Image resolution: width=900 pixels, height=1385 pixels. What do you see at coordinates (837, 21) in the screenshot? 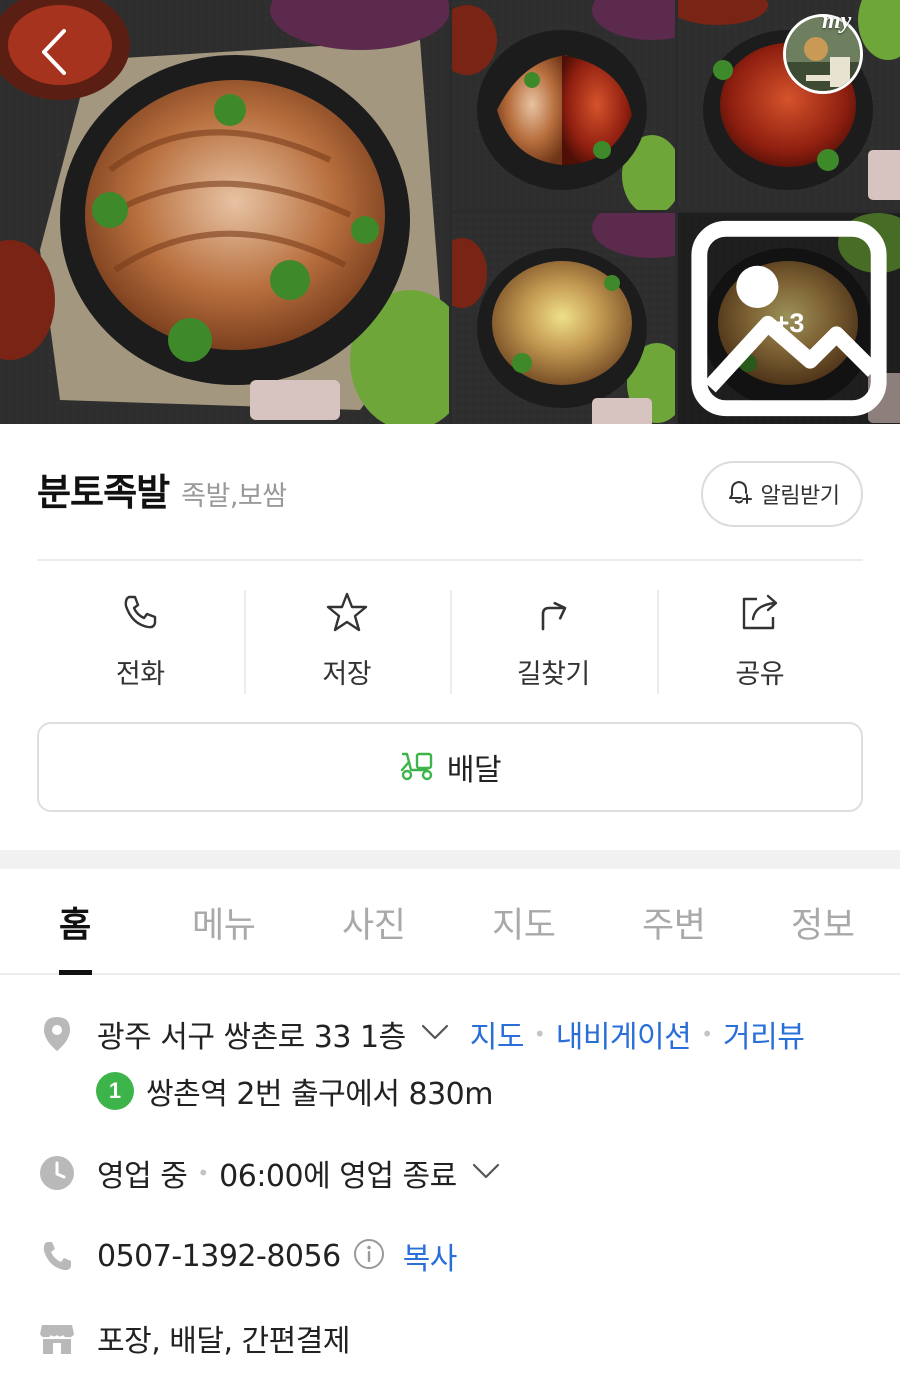
I see `my-badge: my` at bounding box center [837, 21].